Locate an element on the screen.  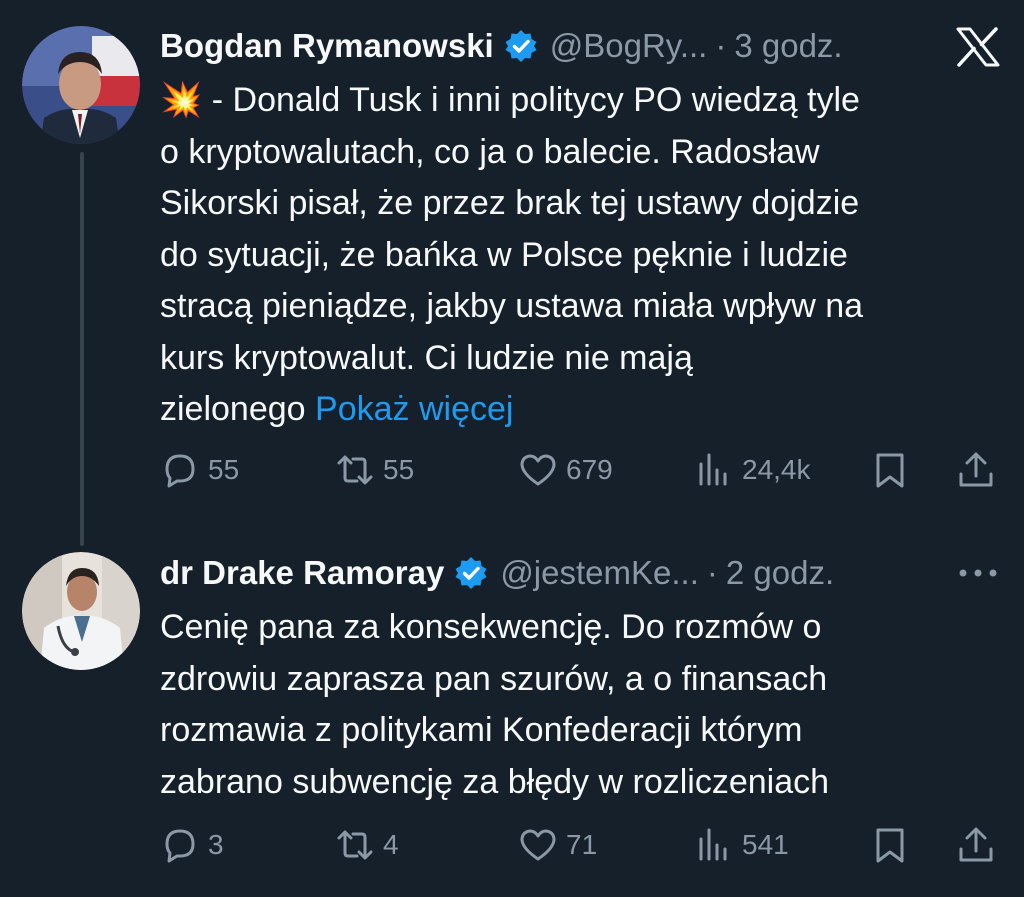
tweet-text-line-0: Cenię pana za konsekwencję. Do rozmów o is located at coordinates (491, 627).